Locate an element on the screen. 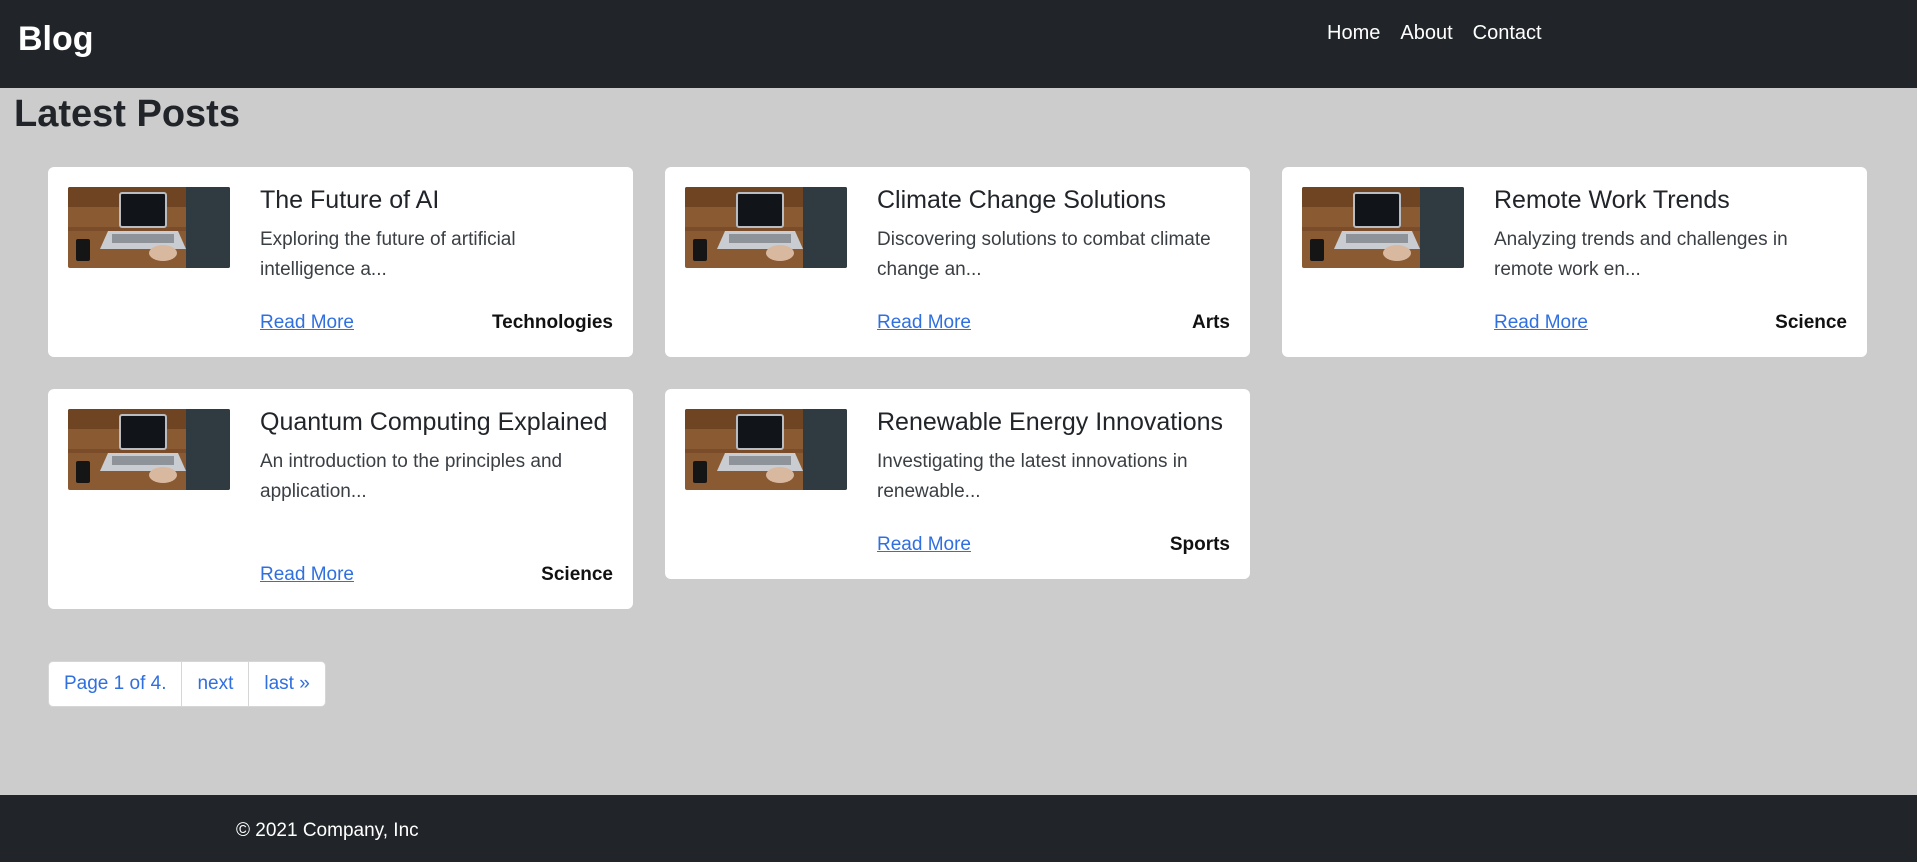 The image size is (1917, 862). pagination-current: Page 1 of 4. is located at coordinates (116, 684).